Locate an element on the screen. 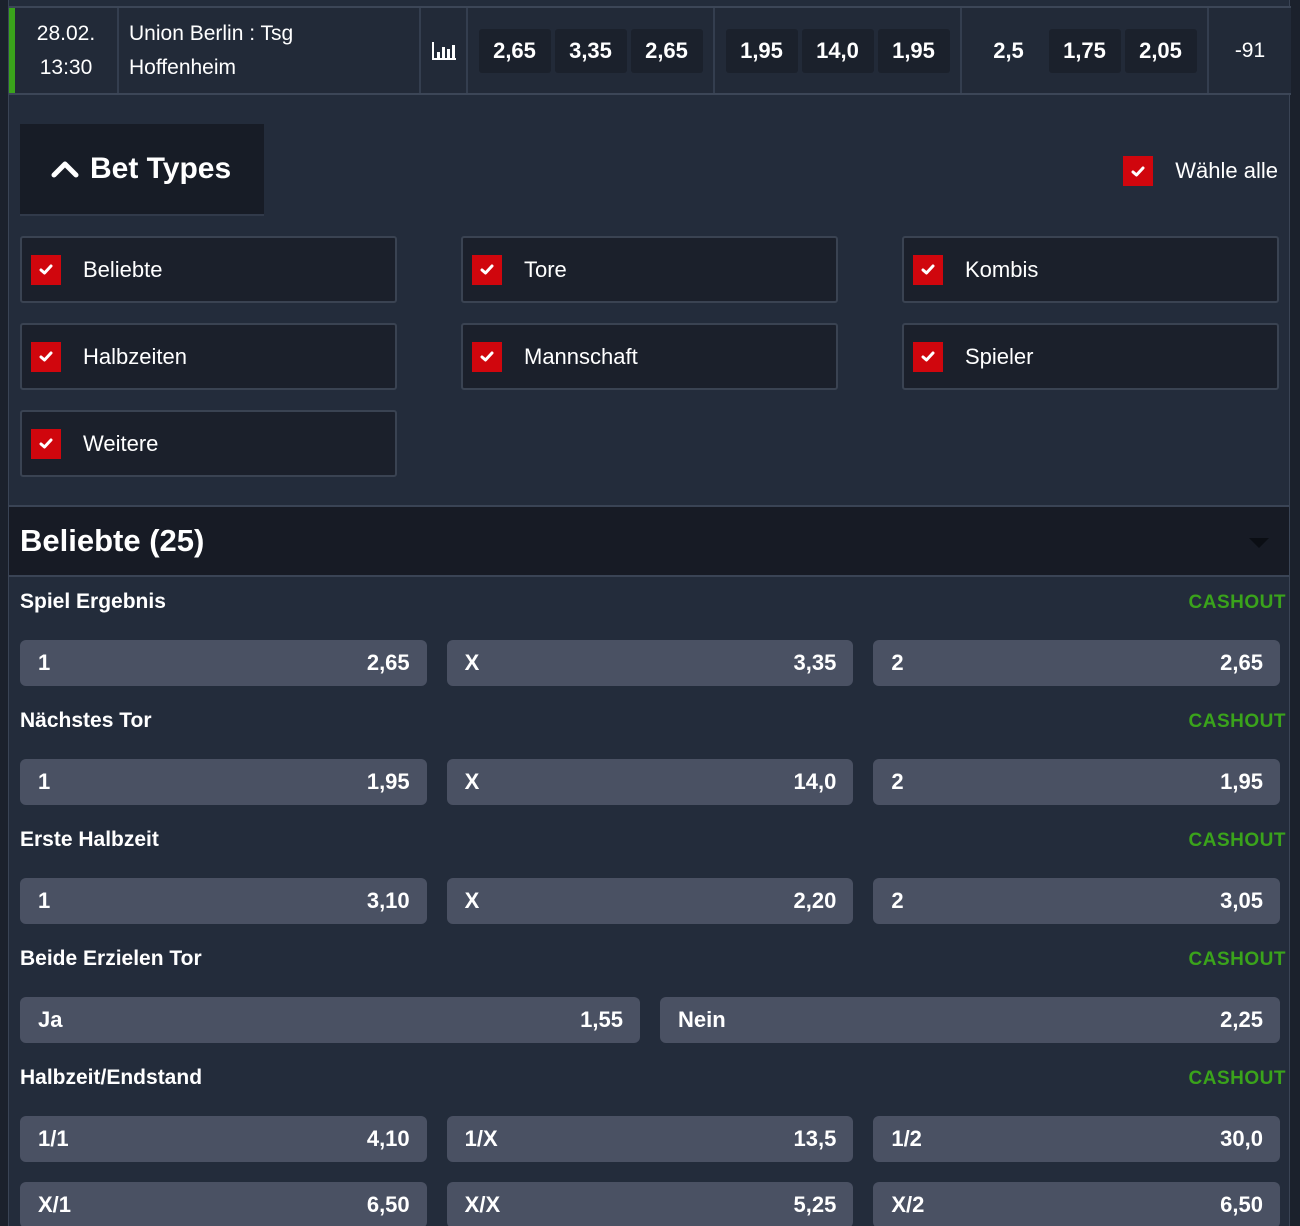  selection-button: X/X 5,25 is located at coordinates (650, 1204).